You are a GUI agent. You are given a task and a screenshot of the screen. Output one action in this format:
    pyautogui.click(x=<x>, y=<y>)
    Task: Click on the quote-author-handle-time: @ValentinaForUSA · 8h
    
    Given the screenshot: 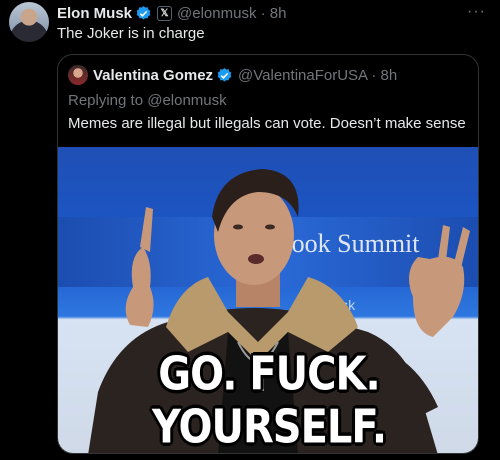 What is the action you would take?
    pyautogui.click(x=318, y=75)
    